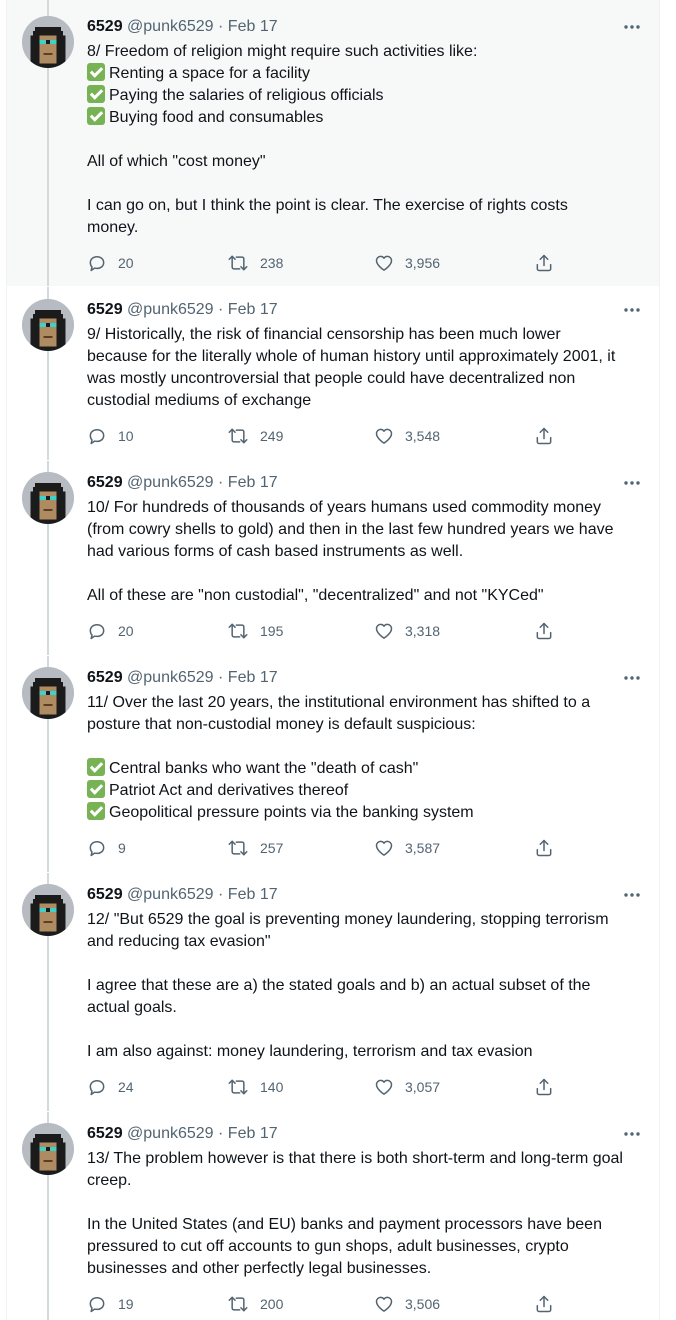 The image size is (676, 1320). I want to click on reply-button: 19, so click(110, 1304).